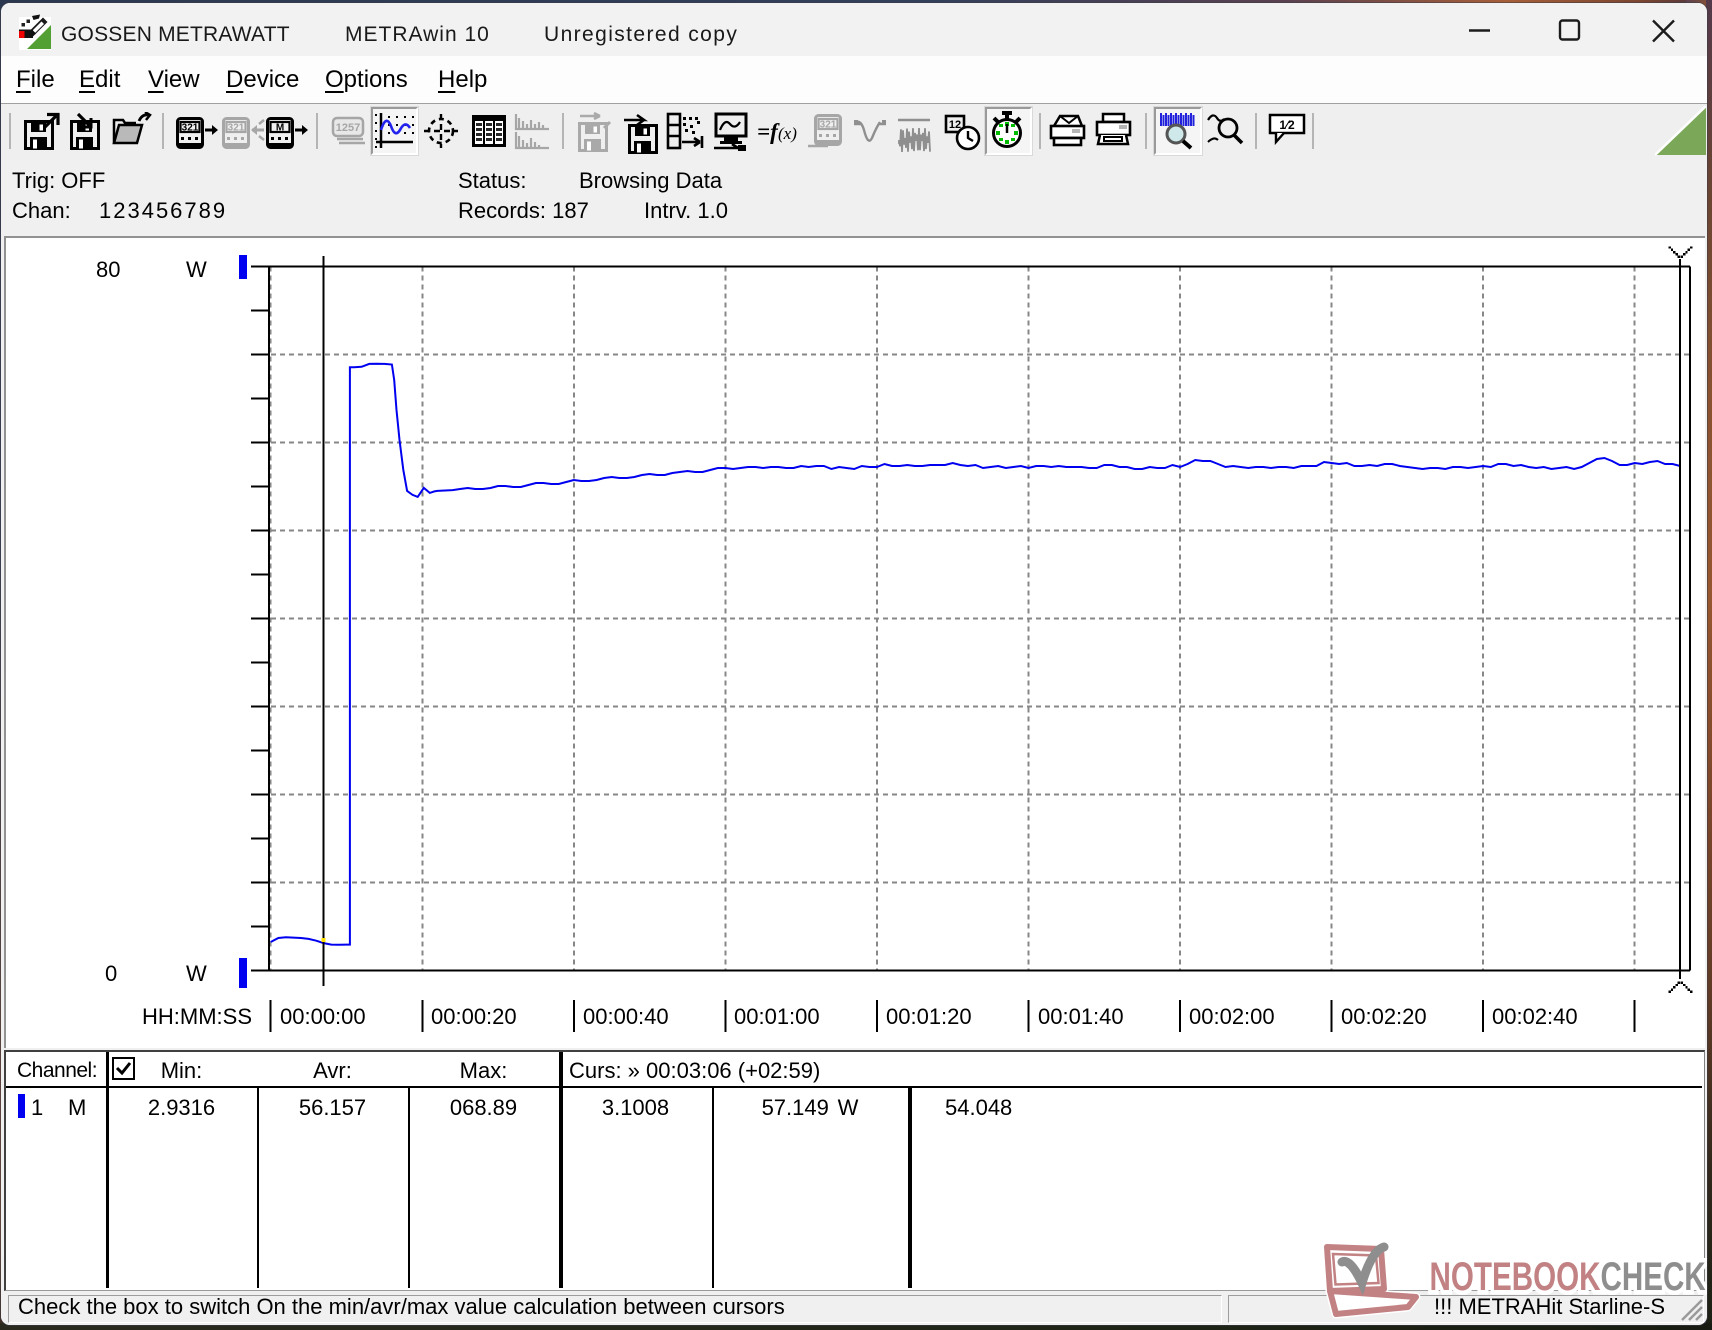 The image size is (1712, 1330). What do you see at coordinates (1287, 125) in the screenshot?
I see `svg-text: 1⁄2` at bounding box center [1287, 125].